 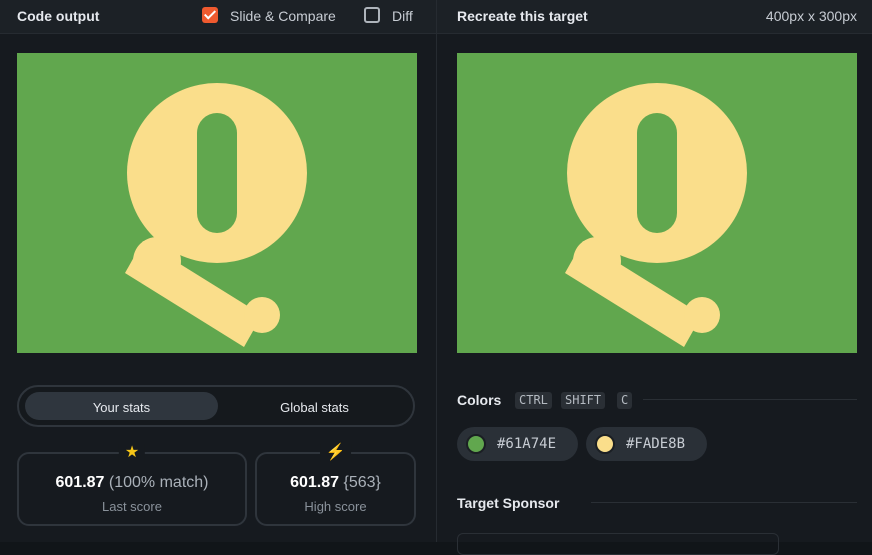 What do you see at coordinates (58, 16) in the screenshot?
I see `code-output-title: Code output` at bounding box center [58, 16].